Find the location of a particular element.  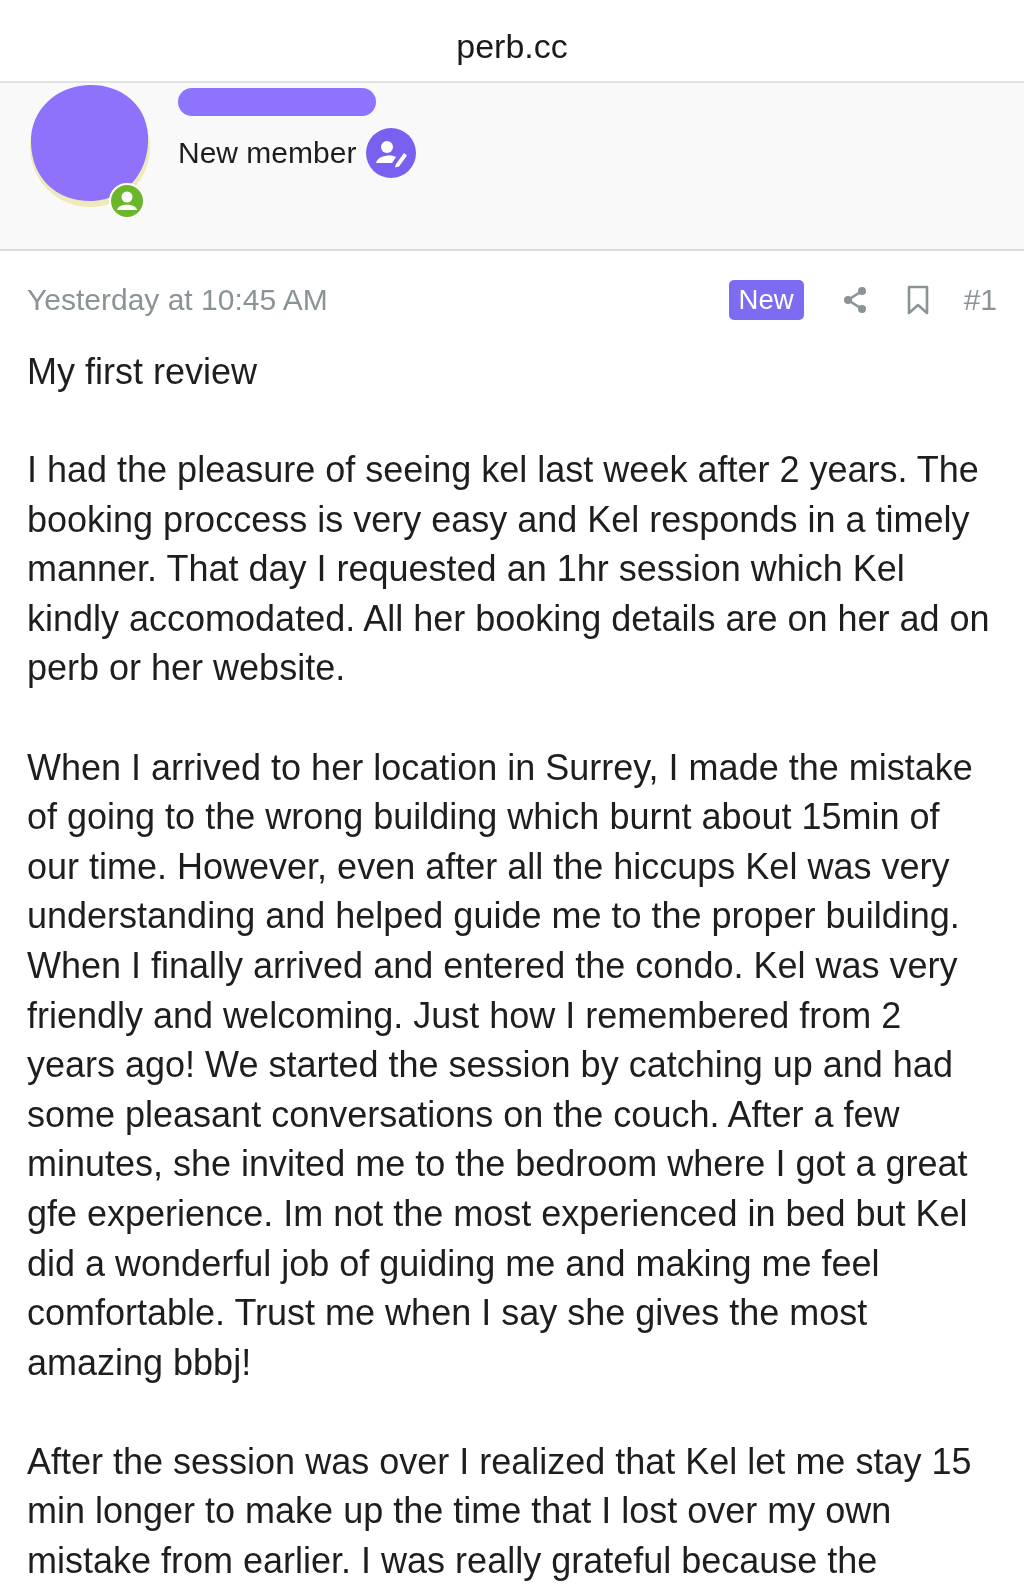

review-paragraph: After the session was over I realized that Kel let me stay 15 min longer to make up the time that I lost over my own mistake from earlier. I was really grateful because the is located at coordinates (500, 1511).